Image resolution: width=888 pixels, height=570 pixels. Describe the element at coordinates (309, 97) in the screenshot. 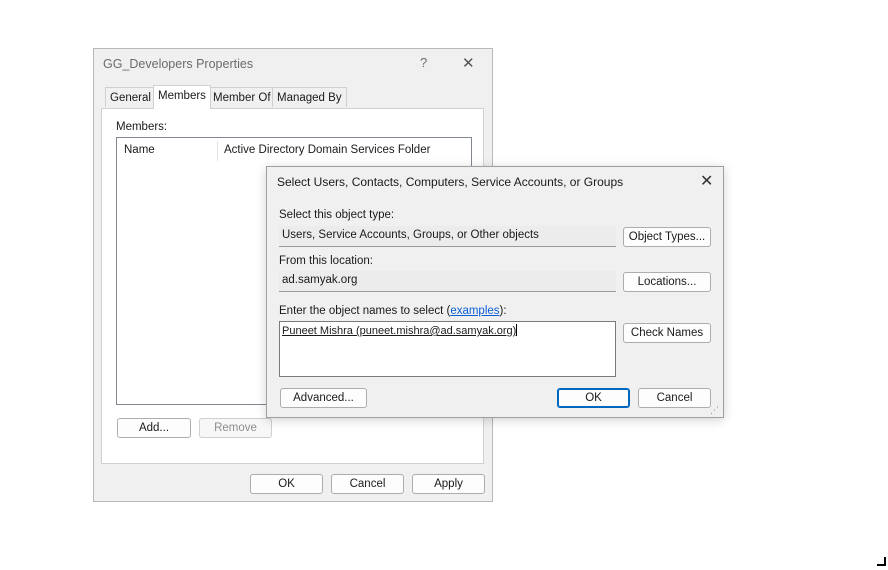

I see `tab-managed-by: Managed By` at that location.